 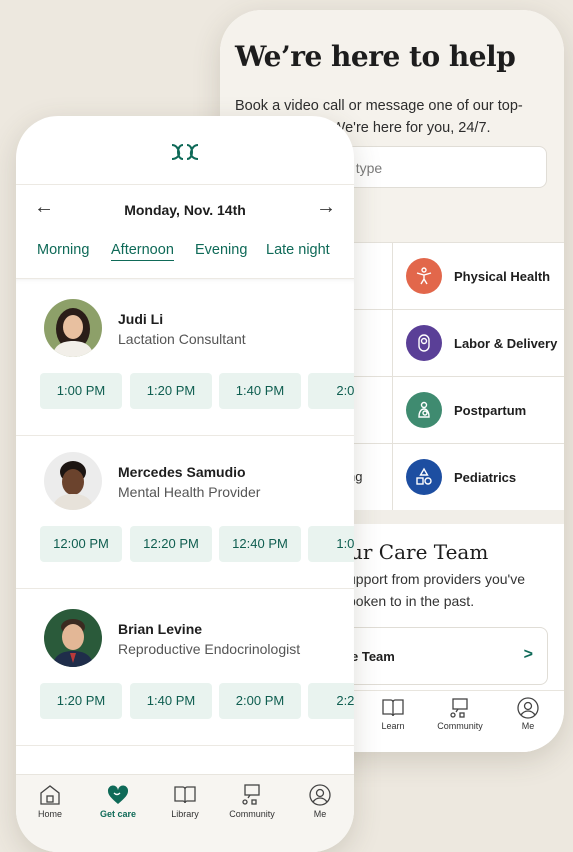 I want to click on provider-role: Reproductive Endocrinologist, so click(x=209, y=649).